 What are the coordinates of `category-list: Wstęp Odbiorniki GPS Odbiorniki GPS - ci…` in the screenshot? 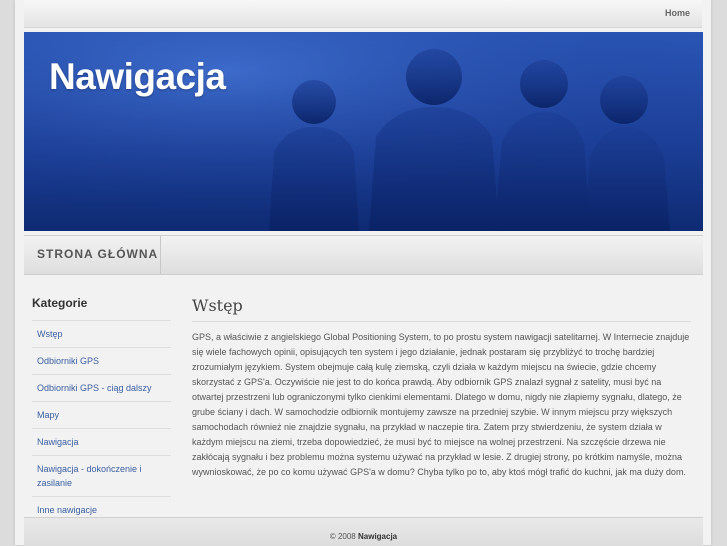 It's located at (101, 422).